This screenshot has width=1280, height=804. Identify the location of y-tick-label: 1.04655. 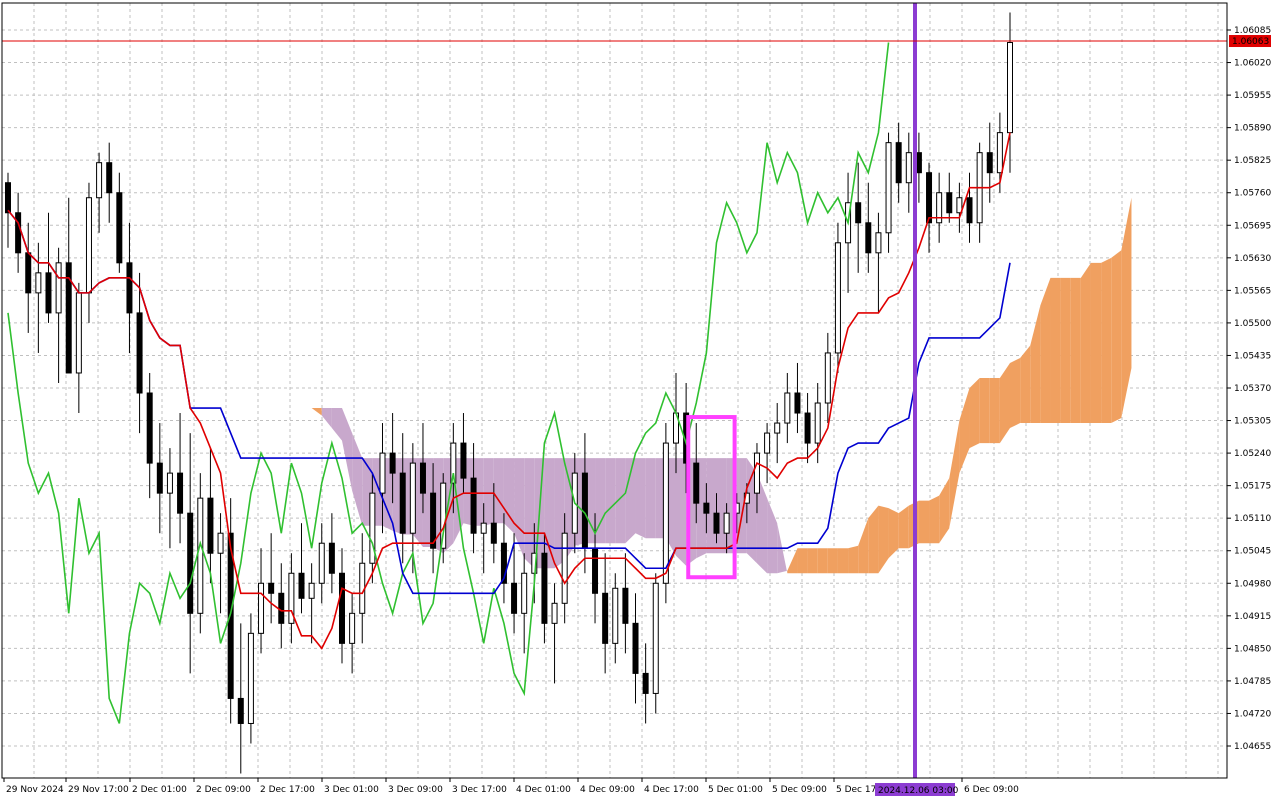
(1252, 747).